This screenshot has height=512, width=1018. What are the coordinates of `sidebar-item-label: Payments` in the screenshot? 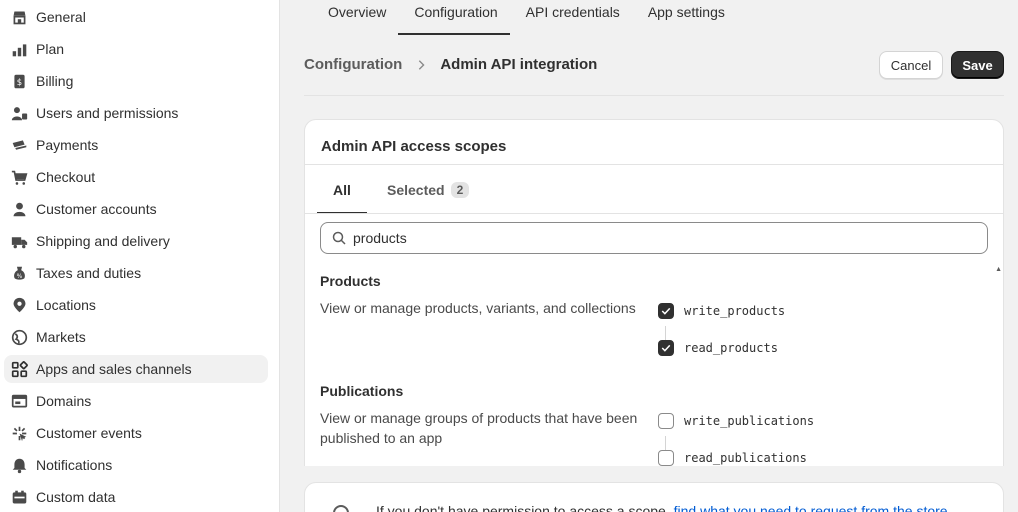 It's located at (67, 145).